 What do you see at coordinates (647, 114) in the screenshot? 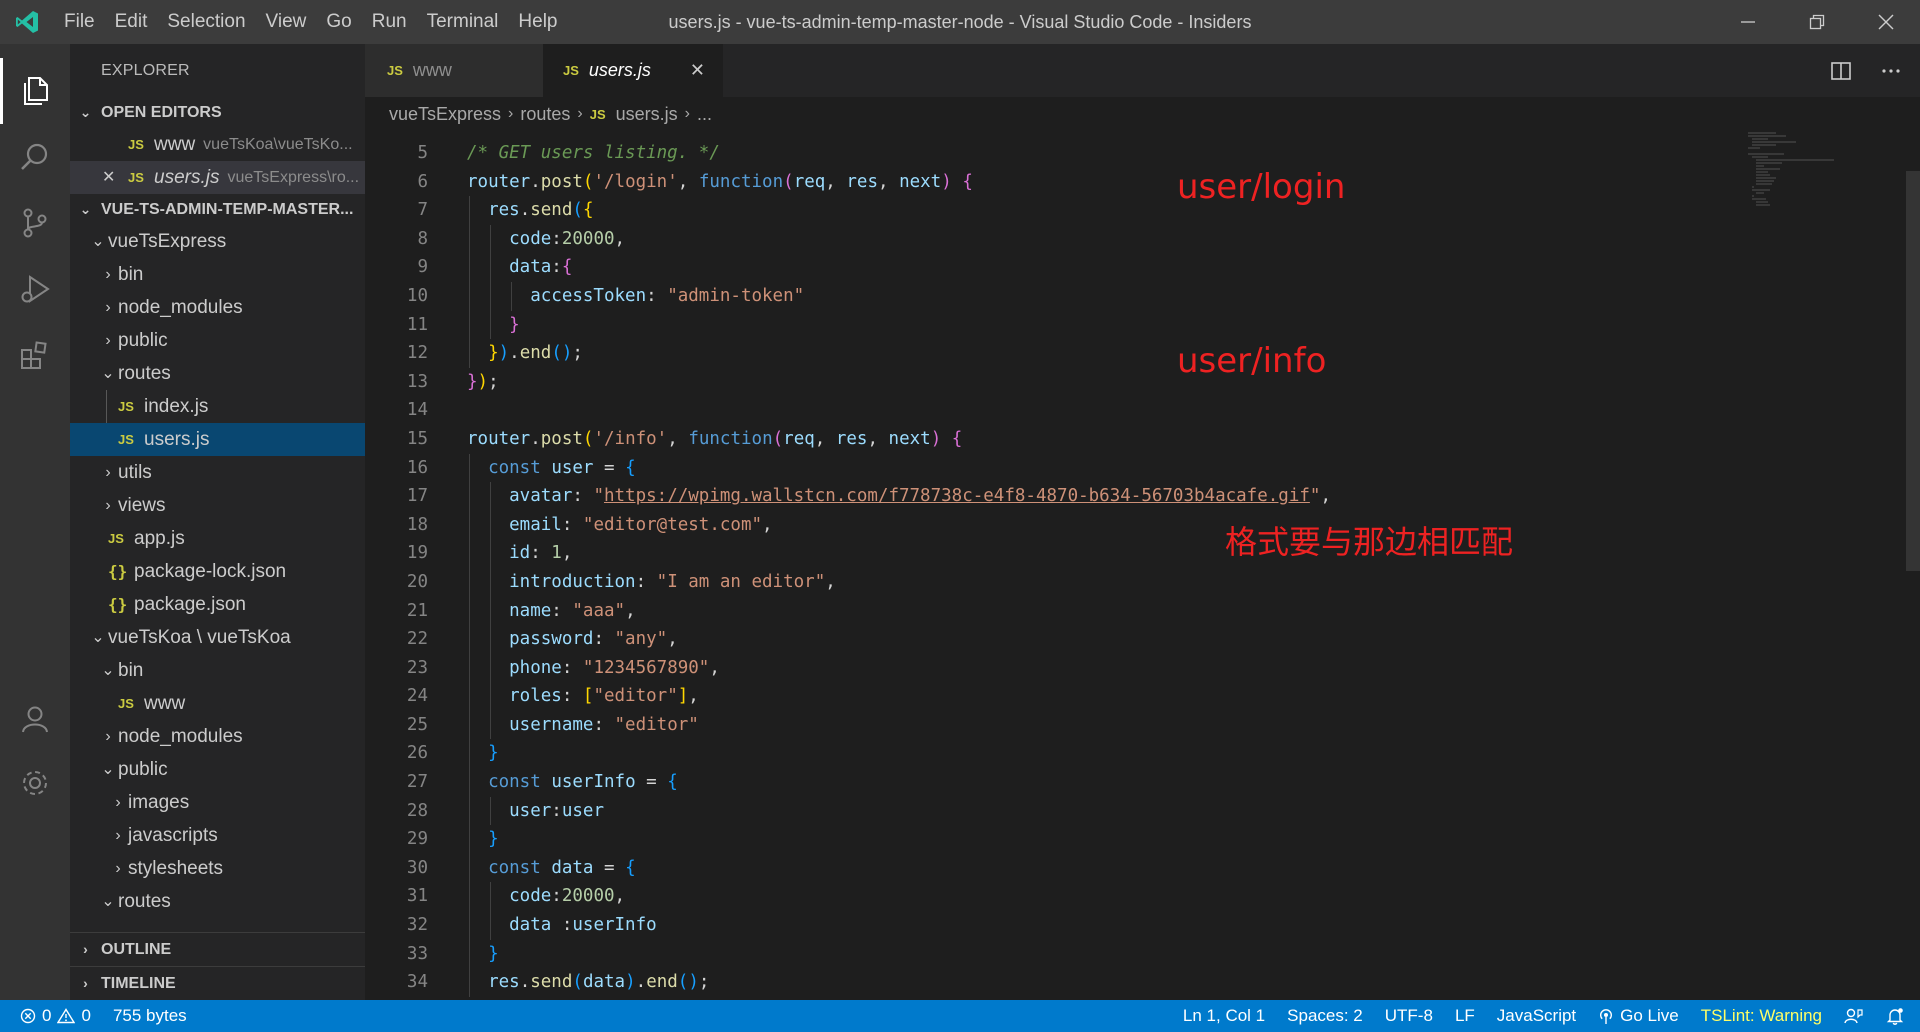
I see `breadcrumb-item: users.js` at bounding box center [647, 114].